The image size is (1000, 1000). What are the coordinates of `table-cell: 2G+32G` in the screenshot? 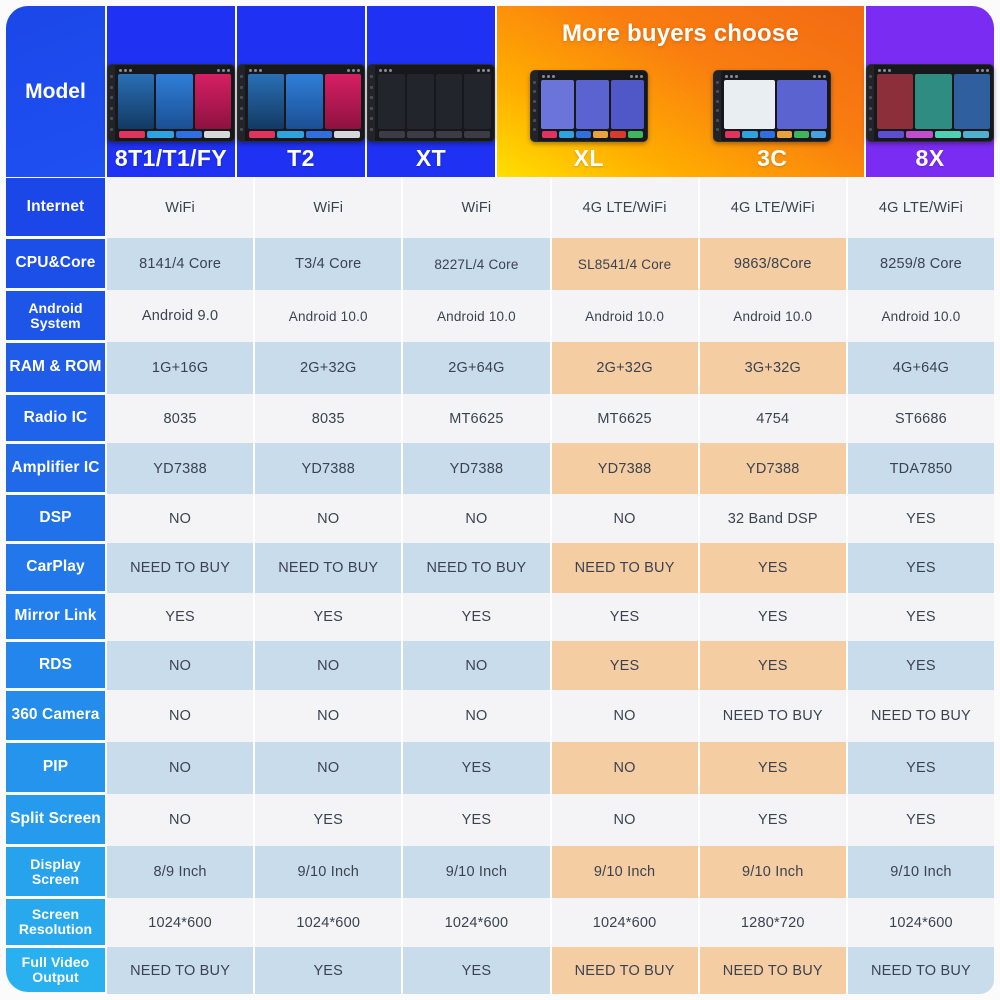 It's located at (329, 368).